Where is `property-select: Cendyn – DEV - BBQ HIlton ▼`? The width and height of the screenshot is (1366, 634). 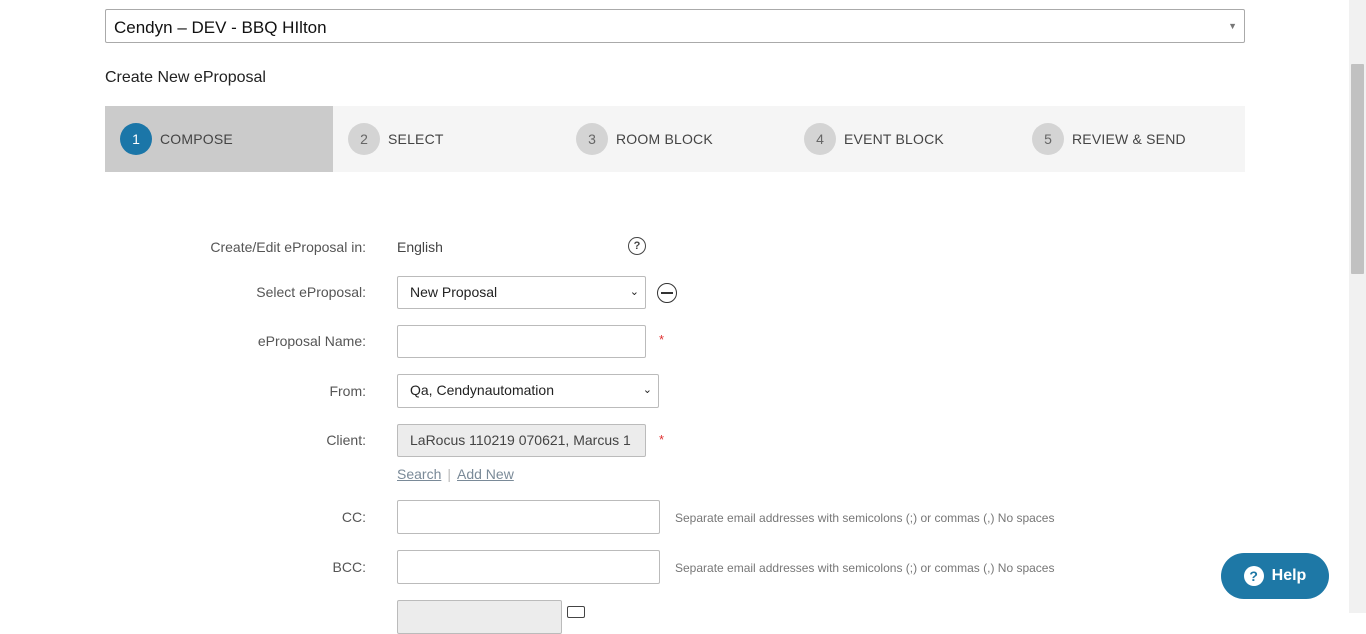
property-select: Cendyn – DEV - BBQ HIlton ▼ is located at coordinates (675, 26).